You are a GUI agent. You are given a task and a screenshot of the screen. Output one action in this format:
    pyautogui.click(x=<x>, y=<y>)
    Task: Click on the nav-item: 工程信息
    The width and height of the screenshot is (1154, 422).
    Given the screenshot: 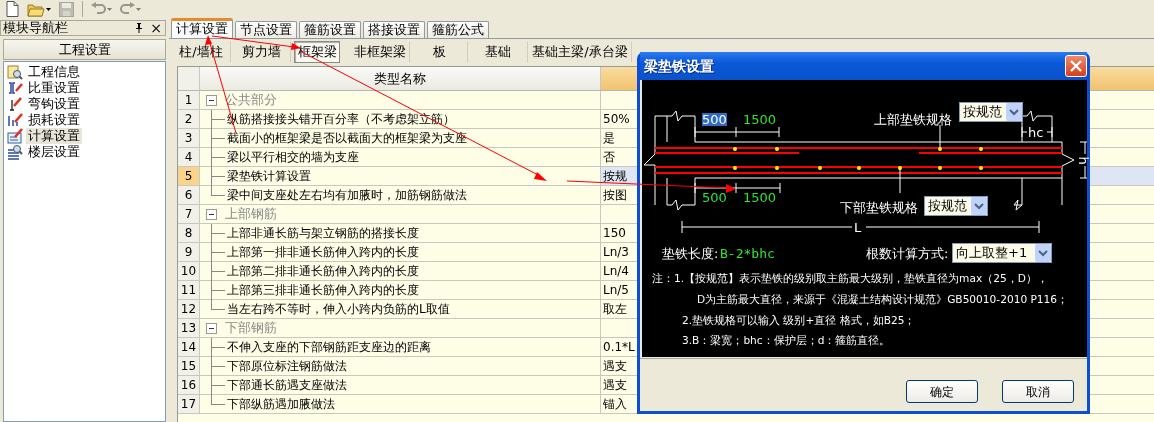 What is the action you would take?
    pyautogui.click(x=54, y=72)
    